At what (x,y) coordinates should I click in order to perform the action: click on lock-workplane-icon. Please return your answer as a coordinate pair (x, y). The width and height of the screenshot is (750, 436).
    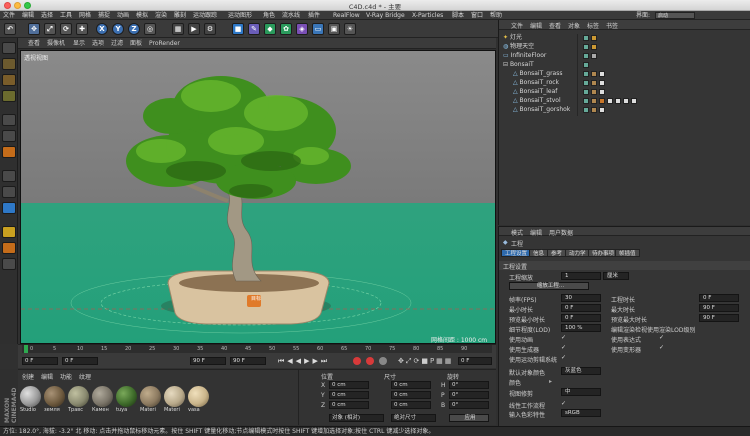
    Looking at the image, I should click on (9, 232).